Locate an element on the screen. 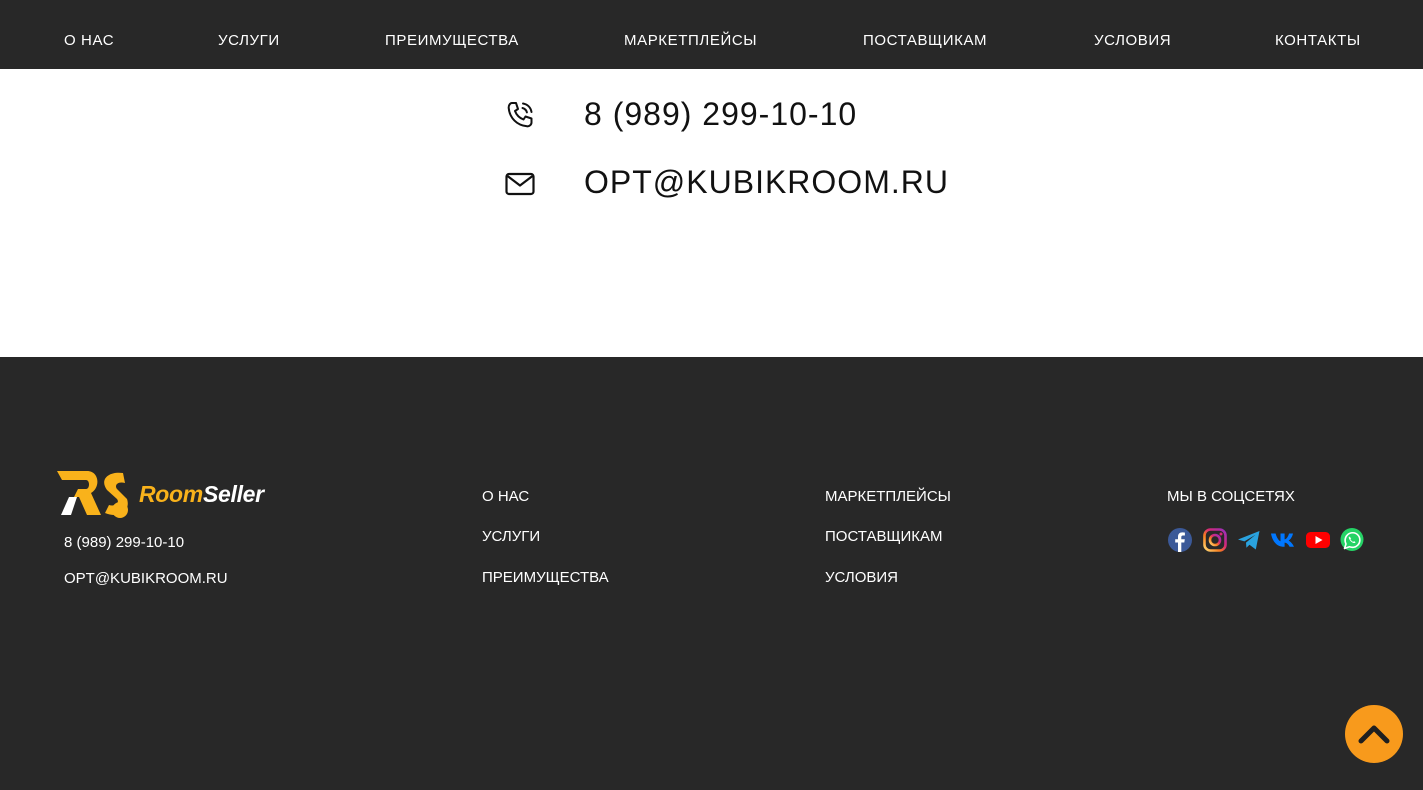  scroll-to-top-button is located at coordinates (1374, 734).